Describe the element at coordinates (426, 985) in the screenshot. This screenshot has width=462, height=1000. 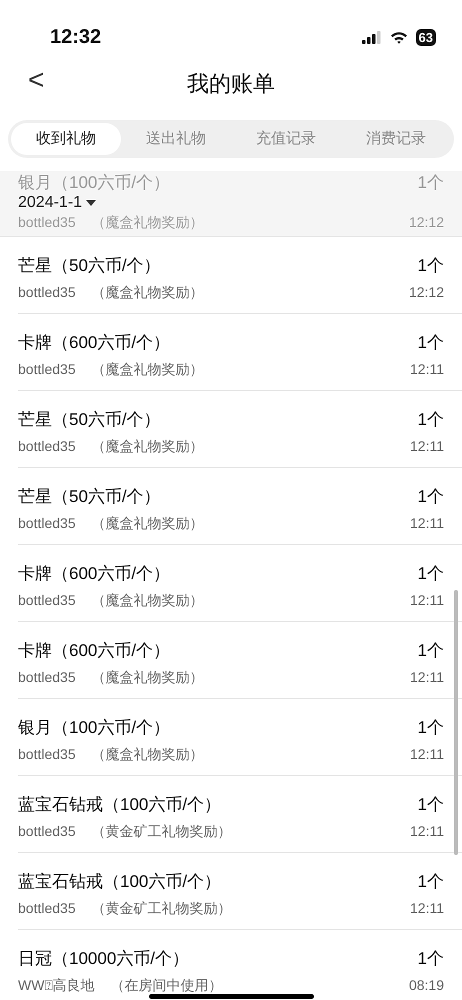
I see `record-time: 08:19` at that location.